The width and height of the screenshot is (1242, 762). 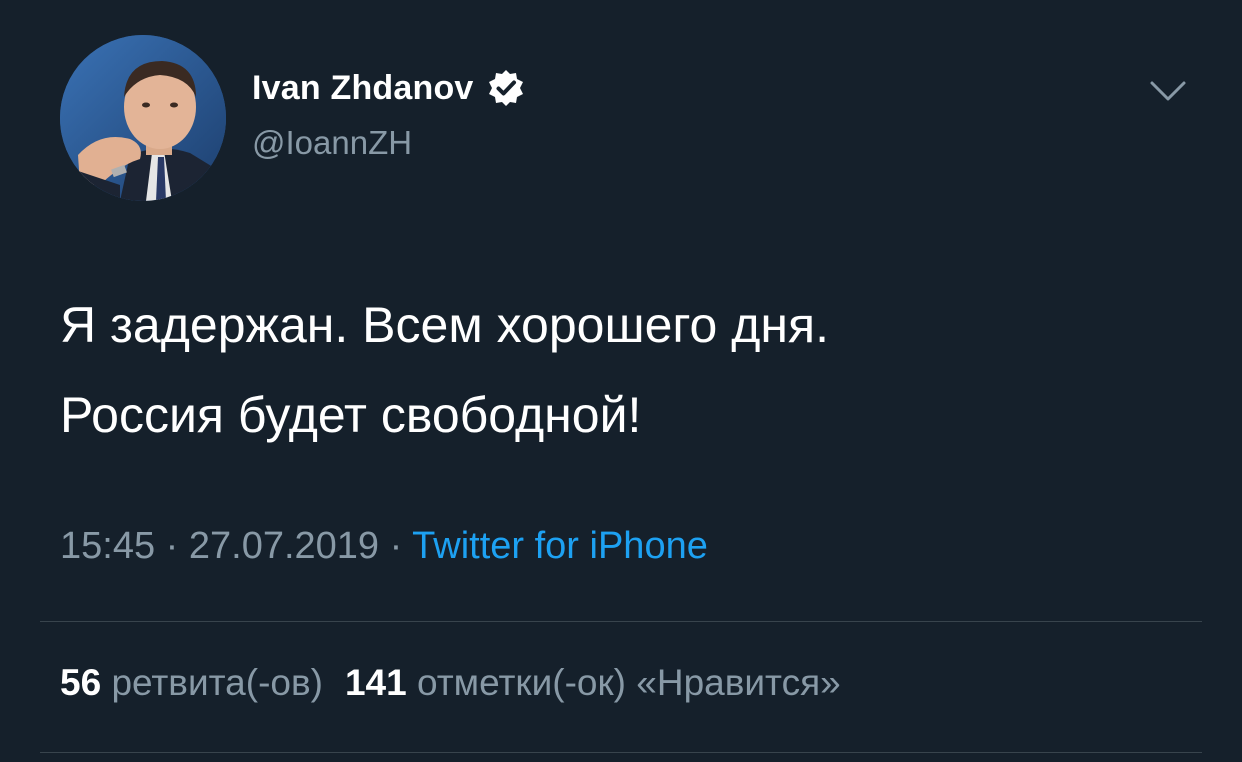 I want to click on handle: @IoannZH, so click(x=332, y=143).